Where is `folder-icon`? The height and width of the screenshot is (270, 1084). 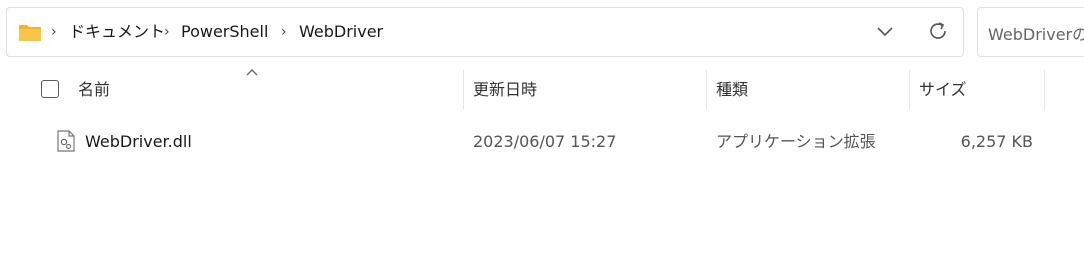 folder-icon is located at coordinates (30, 33).